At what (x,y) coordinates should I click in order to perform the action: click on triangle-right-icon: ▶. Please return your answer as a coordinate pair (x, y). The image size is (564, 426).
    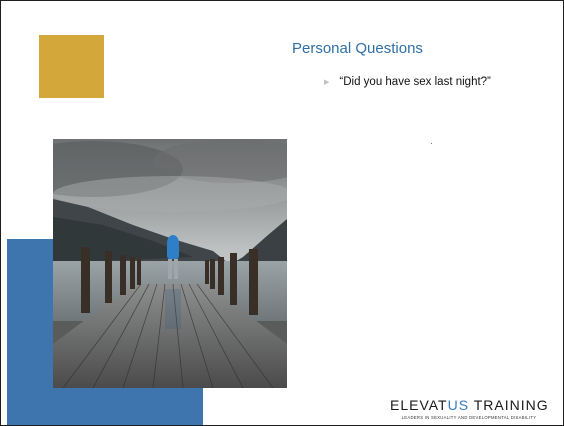
    Looking at the image, I should click on (327, 82).